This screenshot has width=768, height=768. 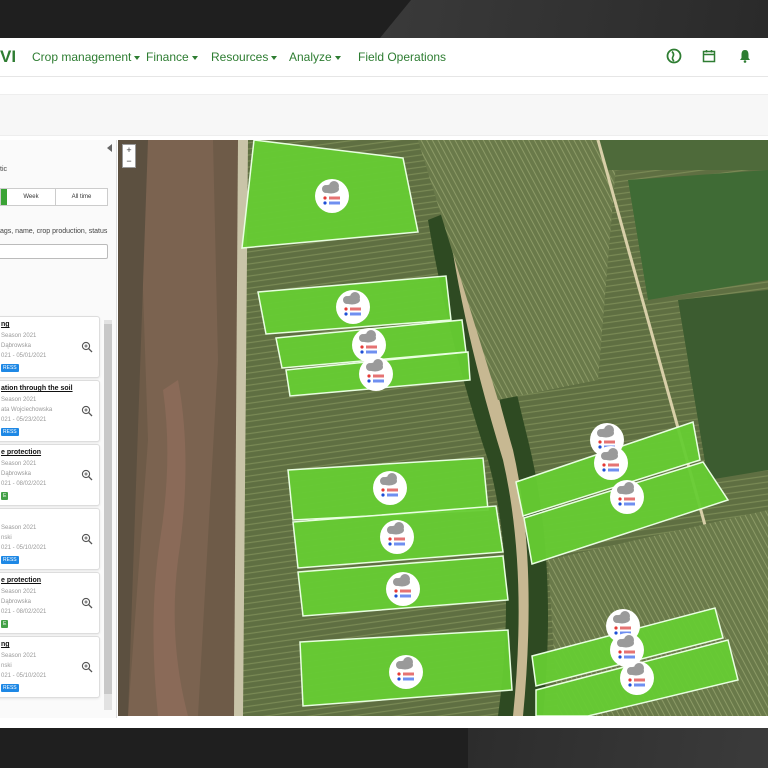 I want to click on sidebar-scroll-thumb, so click(x=108, y=509).